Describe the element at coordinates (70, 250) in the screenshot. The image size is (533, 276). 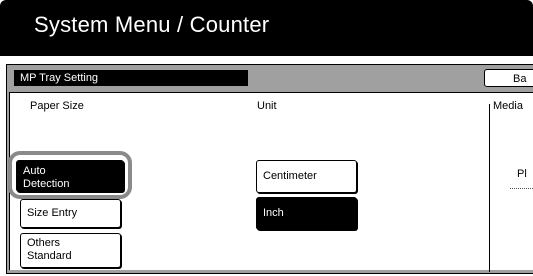
I see `others-standard-button: Others Standard` at that location.